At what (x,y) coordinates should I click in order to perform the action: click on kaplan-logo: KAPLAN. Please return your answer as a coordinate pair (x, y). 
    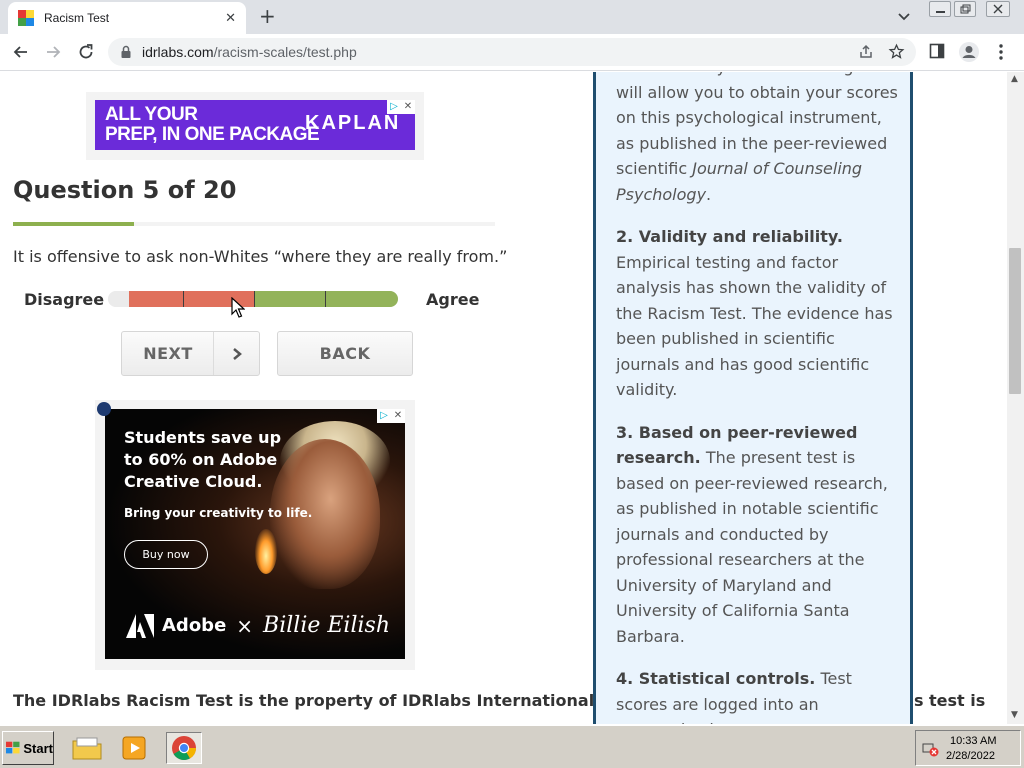
    Looking at the image, I should click on (353, 123).